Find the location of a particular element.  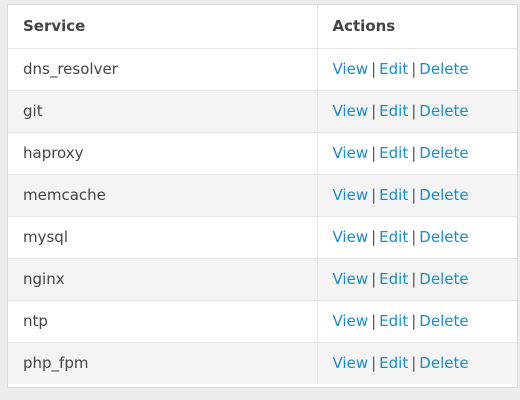

table-row: dns_resolver View | Edit | Delete is located at coordinates (262, 69).